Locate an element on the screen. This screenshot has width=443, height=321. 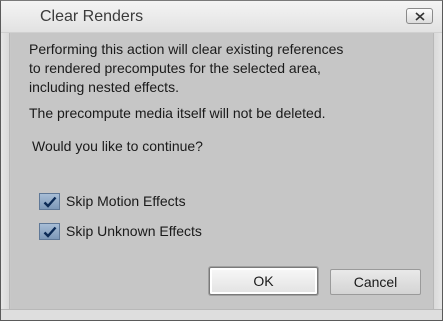
window-frame-left is located at coordinates (5, 176).